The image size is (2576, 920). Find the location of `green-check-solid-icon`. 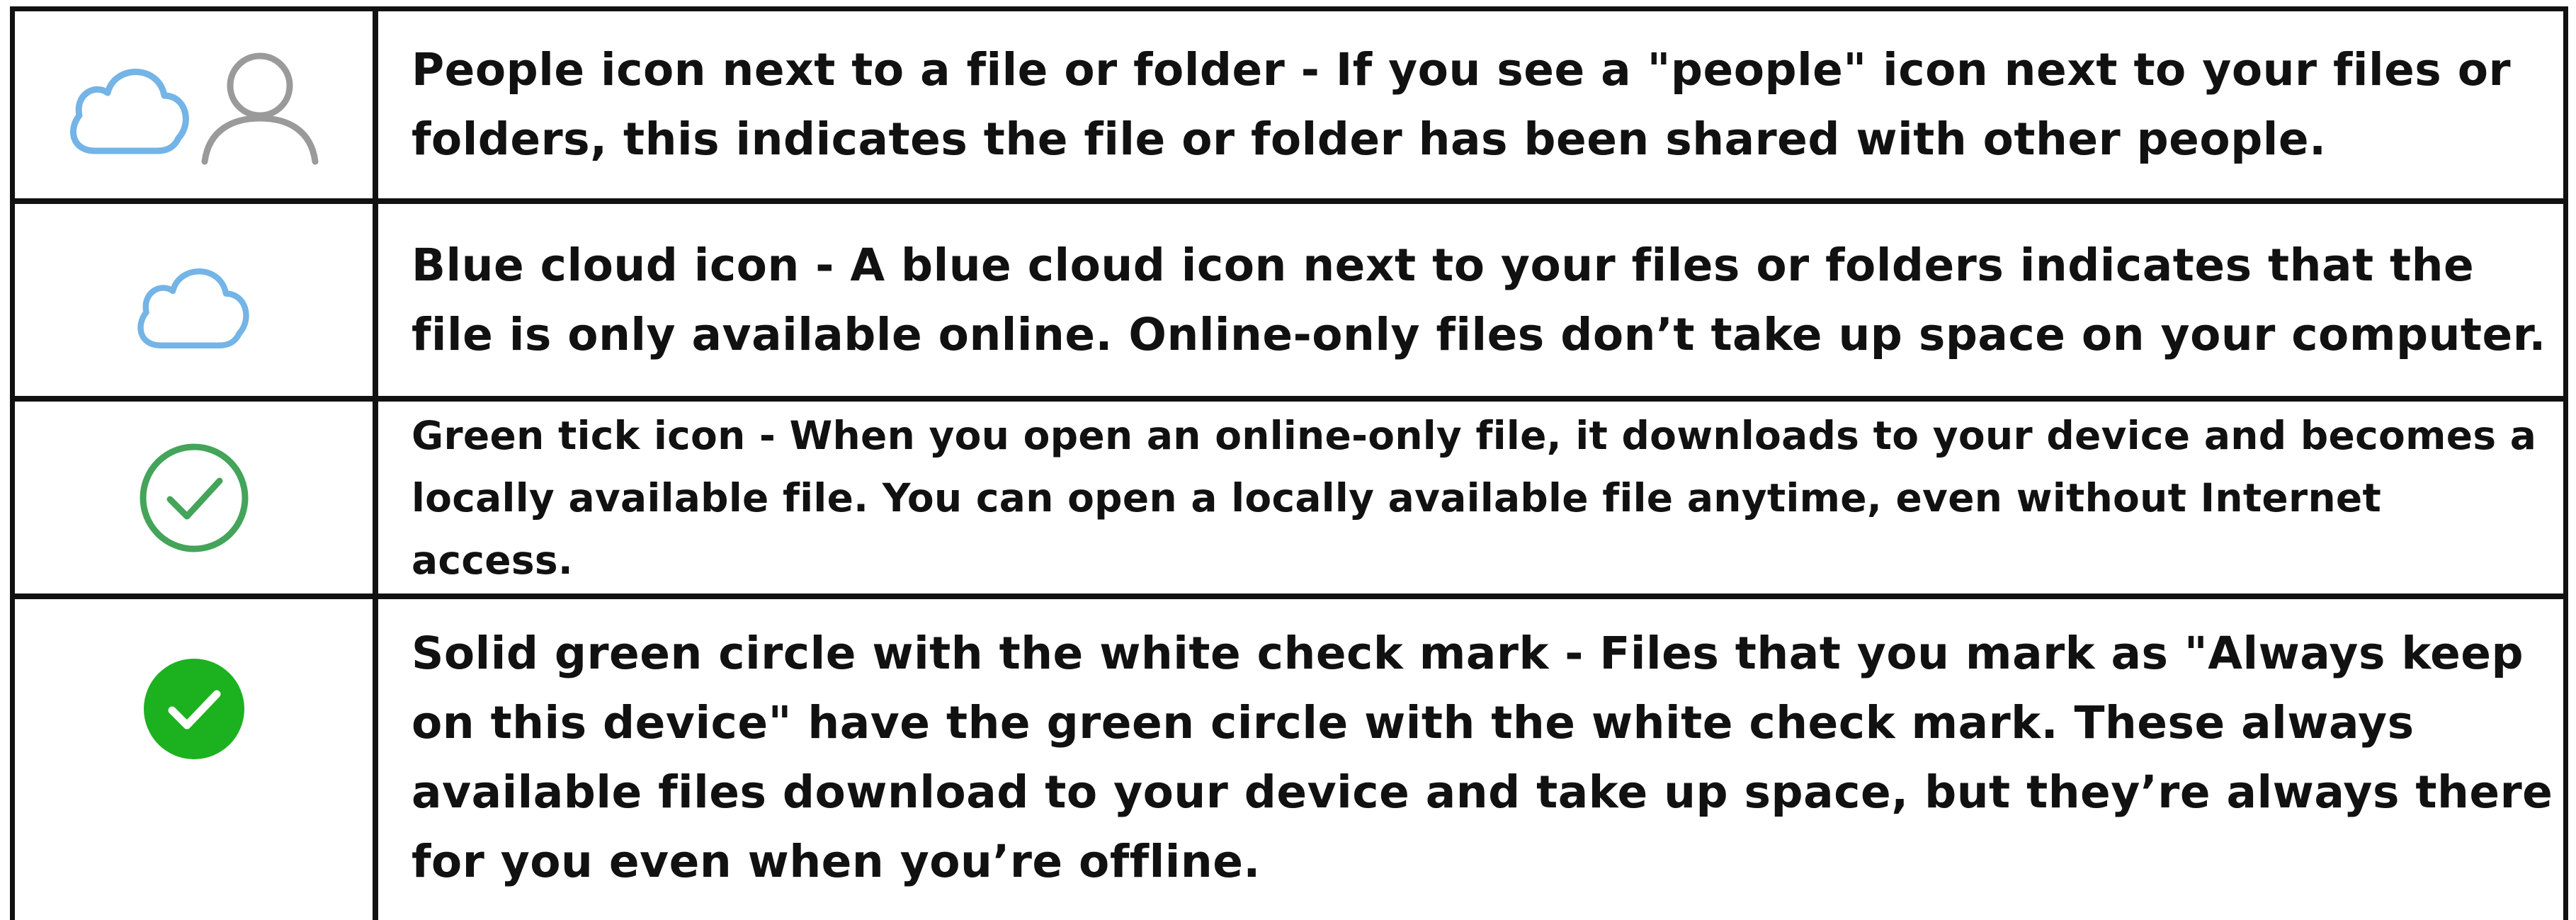

green-check-solid-icon is located at coordinates (194, 709).